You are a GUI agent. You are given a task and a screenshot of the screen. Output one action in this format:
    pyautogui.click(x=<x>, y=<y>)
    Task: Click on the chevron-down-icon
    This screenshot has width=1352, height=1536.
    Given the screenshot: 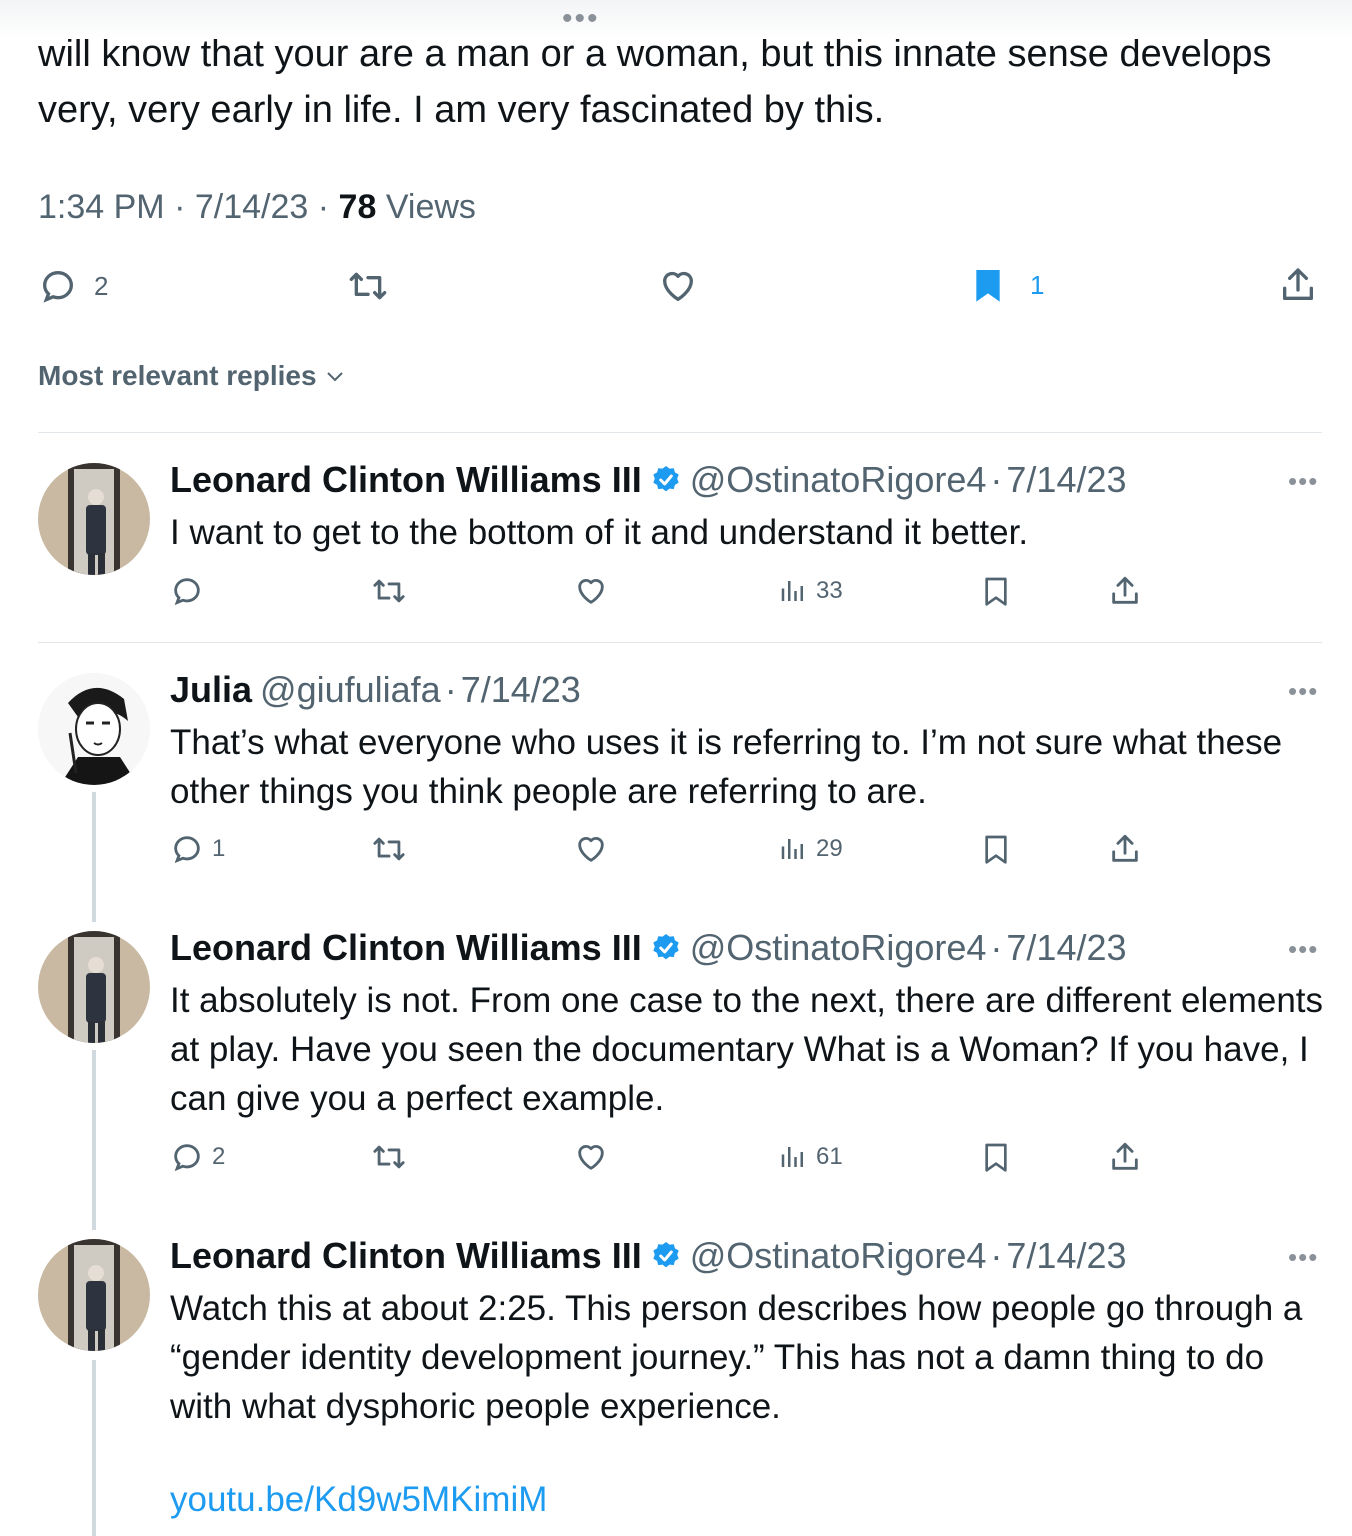 What is the action you would take?
    pyautogui.click(x=334, y=377)
    